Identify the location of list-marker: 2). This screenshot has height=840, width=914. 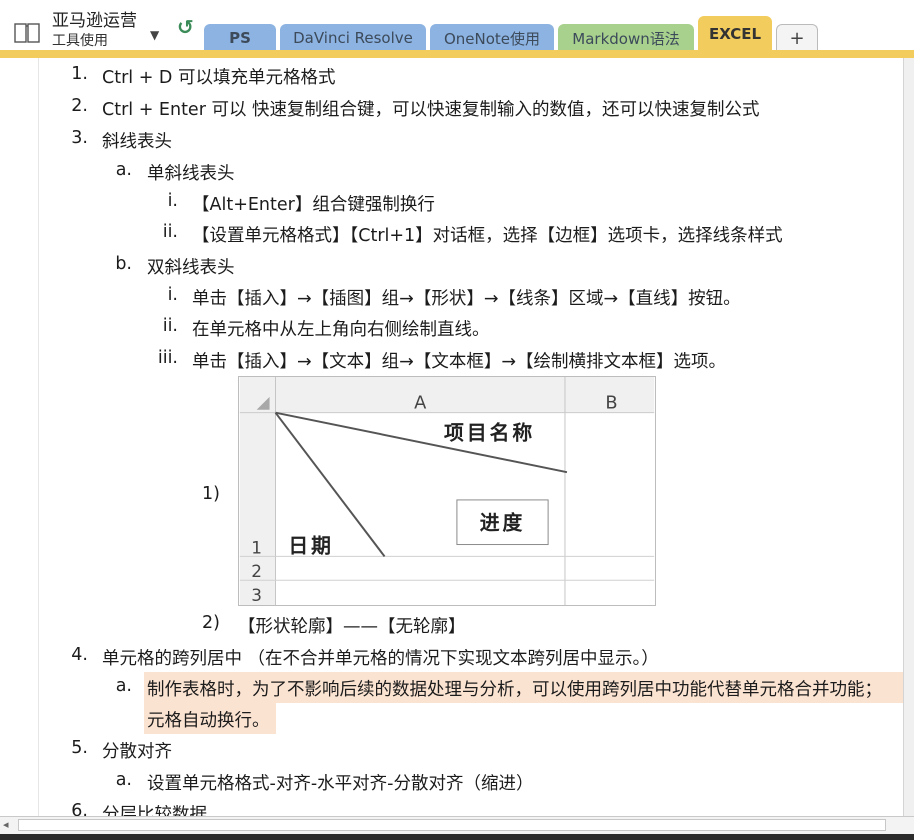
(211, 623).